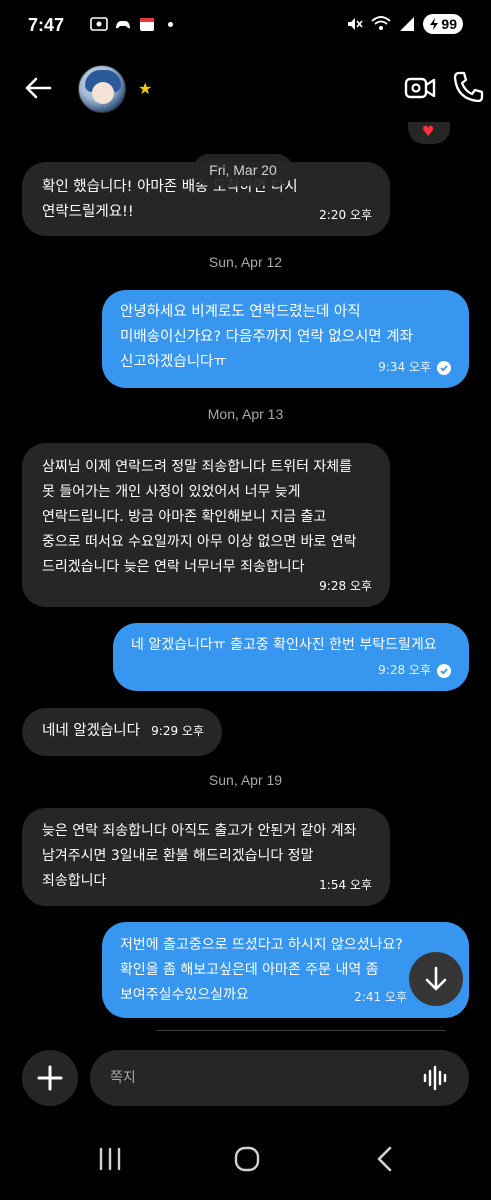 The height and width of the screenshot is (1200, 491). Describe the element at coordinates (245, 90) in the screenshot. I see `chat-header: ★` at that location.